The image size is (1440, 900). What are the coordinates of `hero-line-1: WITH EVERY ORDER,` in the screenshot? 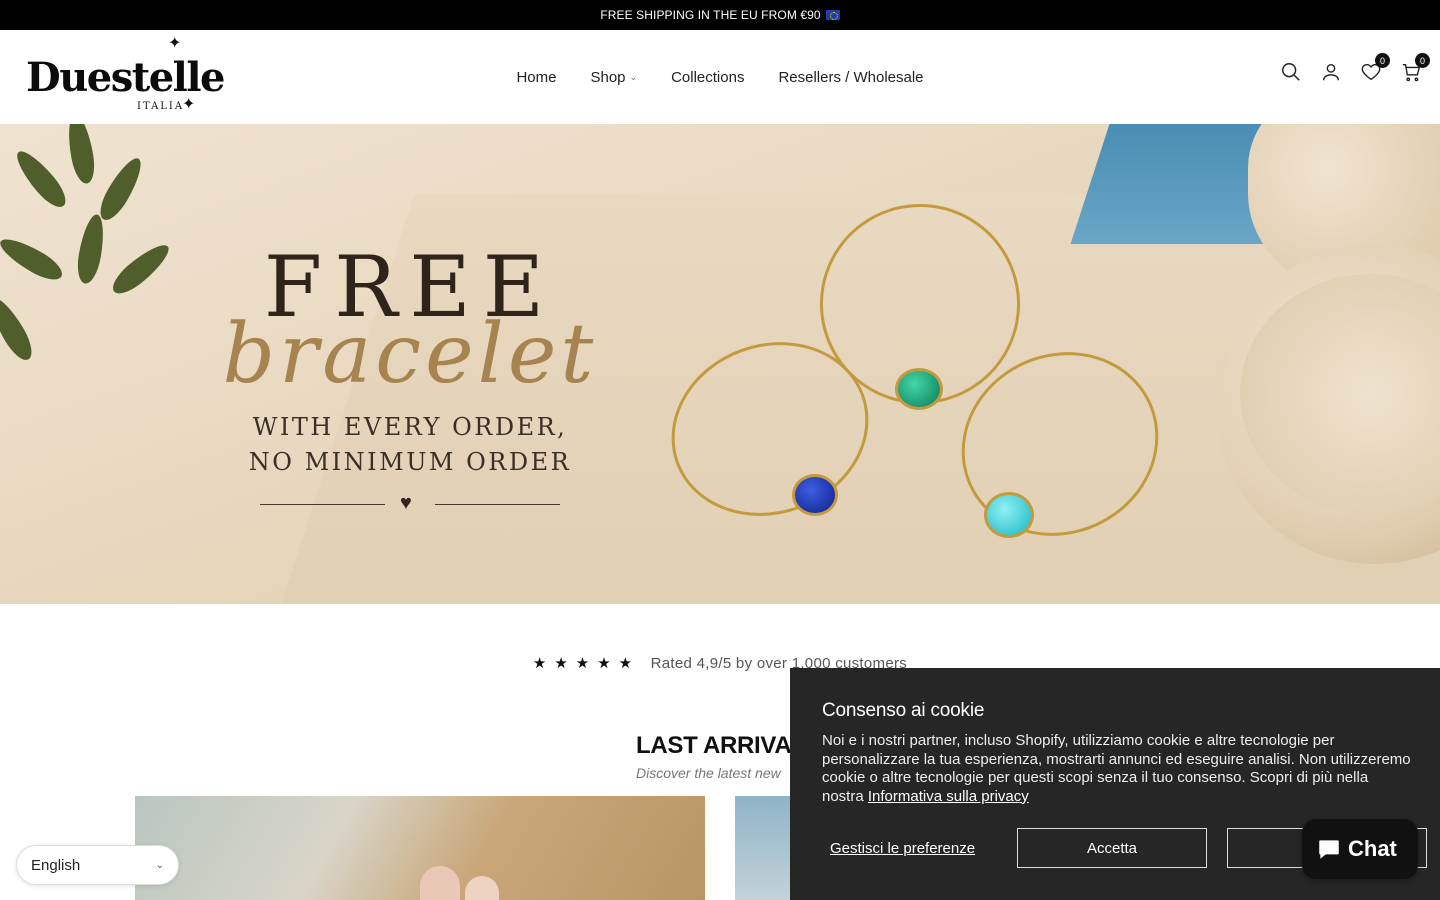 It's located at (410, 427).